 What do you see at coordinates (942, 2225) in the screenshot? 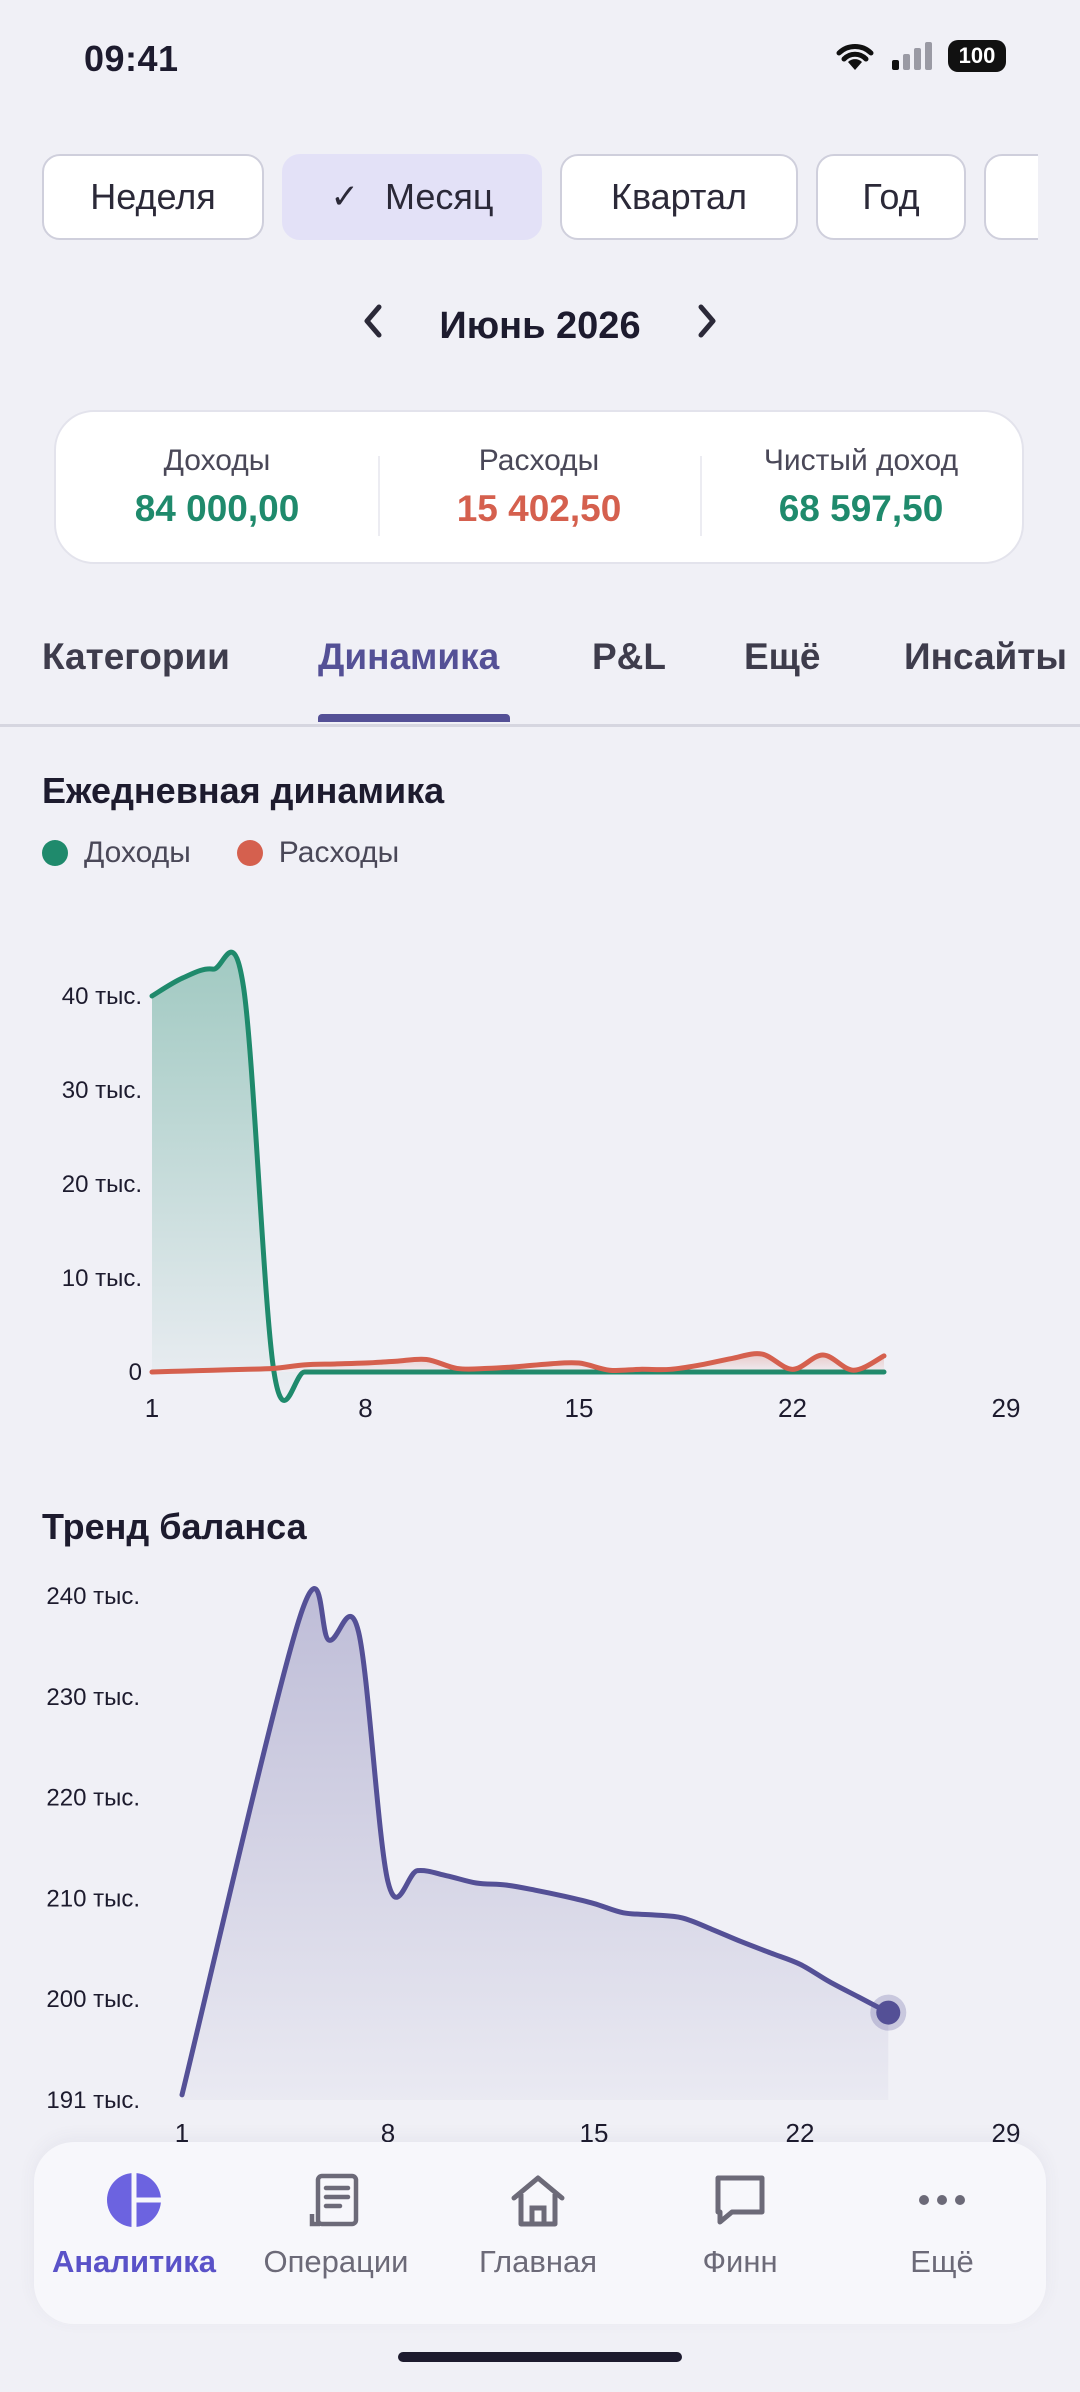
I see `nav-more: Ещё` at bounding box center [942, 2225].